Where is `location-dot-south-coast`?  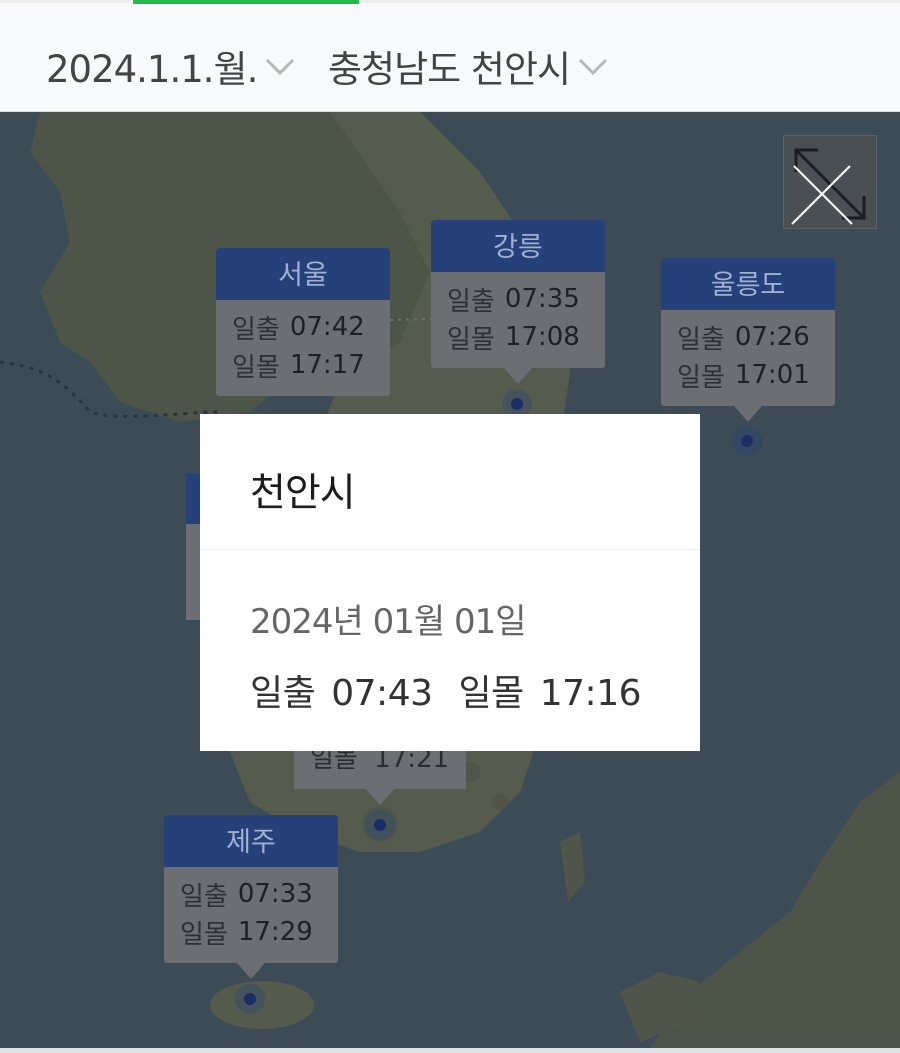 location-dot-south-coast is located at coordinates (380, 825).